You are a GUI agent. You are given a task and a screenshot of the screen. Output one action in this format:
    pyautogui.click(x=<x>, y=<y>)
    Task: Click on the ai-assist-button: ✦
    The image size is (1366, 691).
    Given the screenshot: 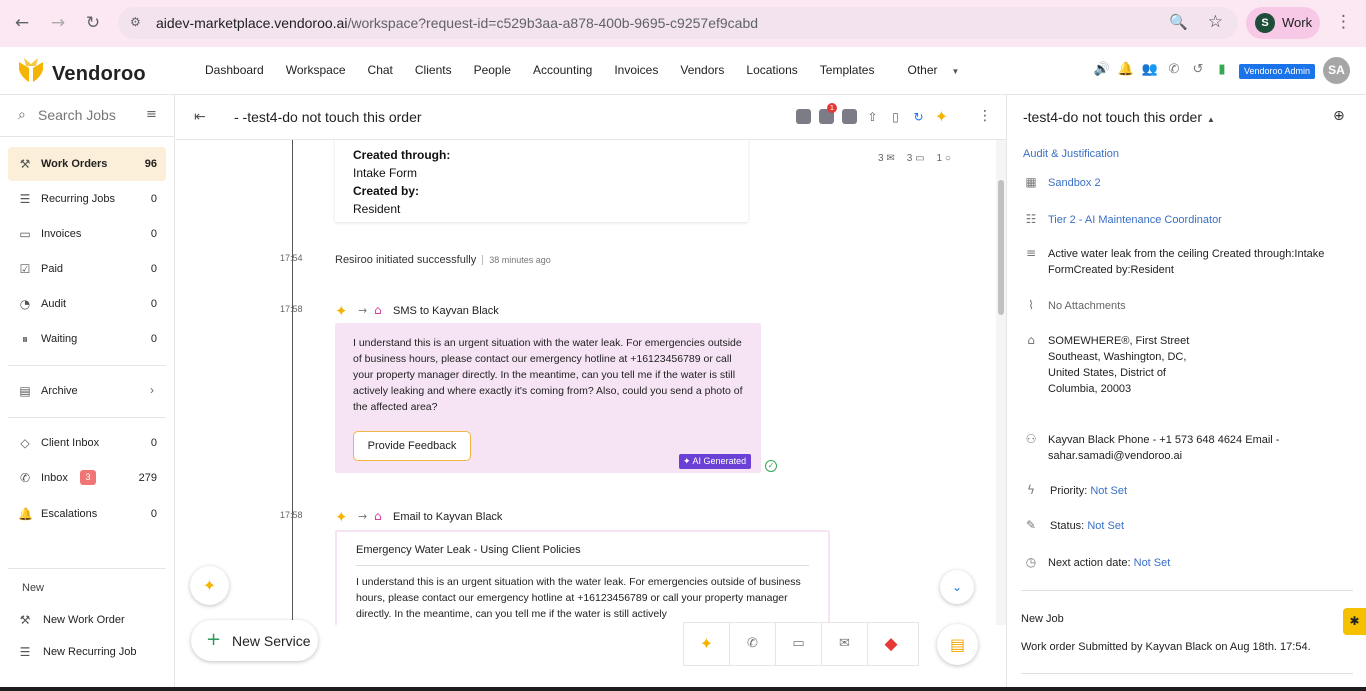 What is the action you would take?
    pyautogui.click(x=209, y=585)
    